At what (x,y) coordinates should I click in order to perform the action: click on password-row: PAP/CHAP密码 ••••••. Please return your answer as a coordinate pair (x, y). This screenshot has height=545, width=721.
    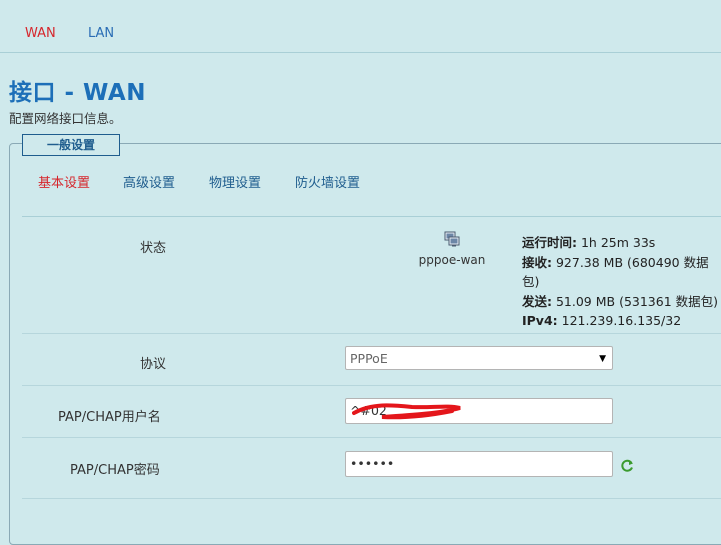
    Looking at the image, I should click on (371, 468).